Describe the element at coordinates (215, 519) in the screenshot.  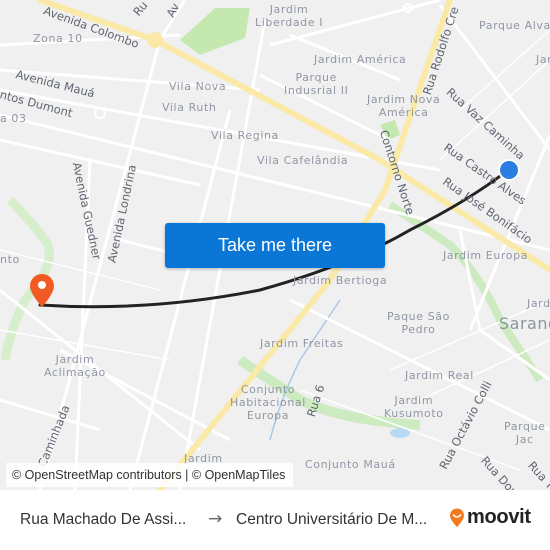
I see `arrow-right-icon: →` at that location.